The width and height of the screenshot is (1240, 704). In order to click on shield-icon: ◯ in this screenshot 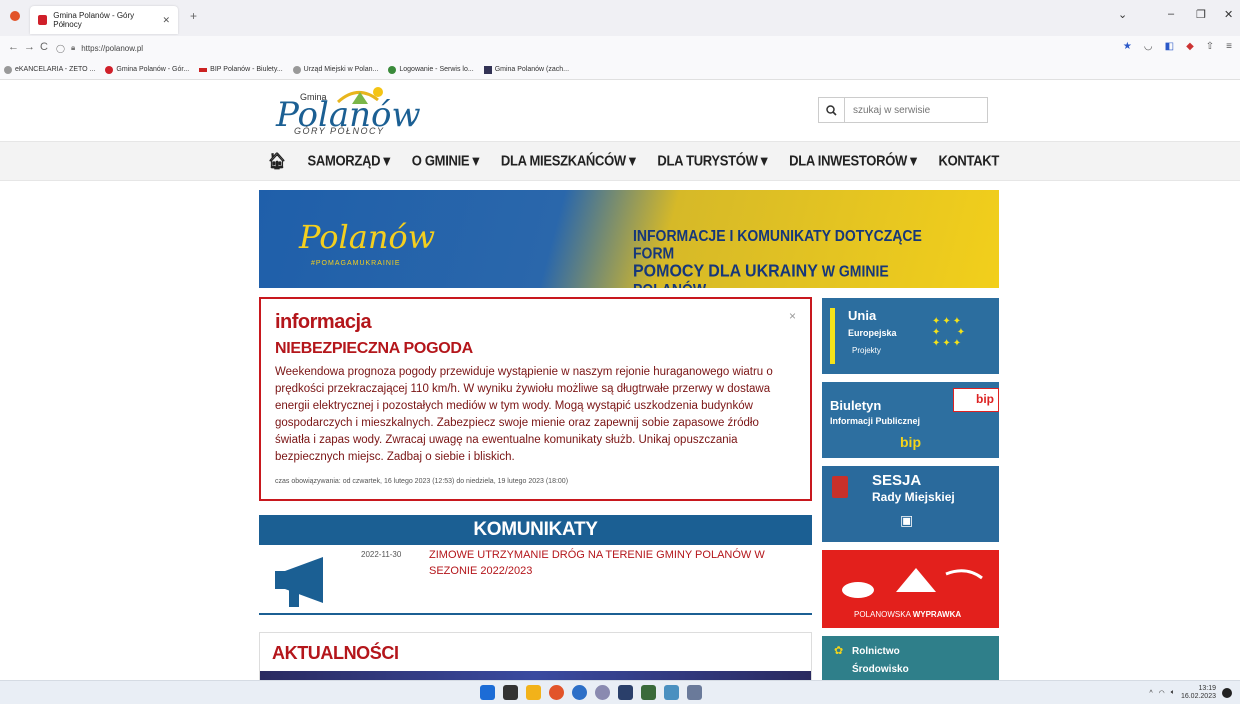, I will do `click(60, 48)`.